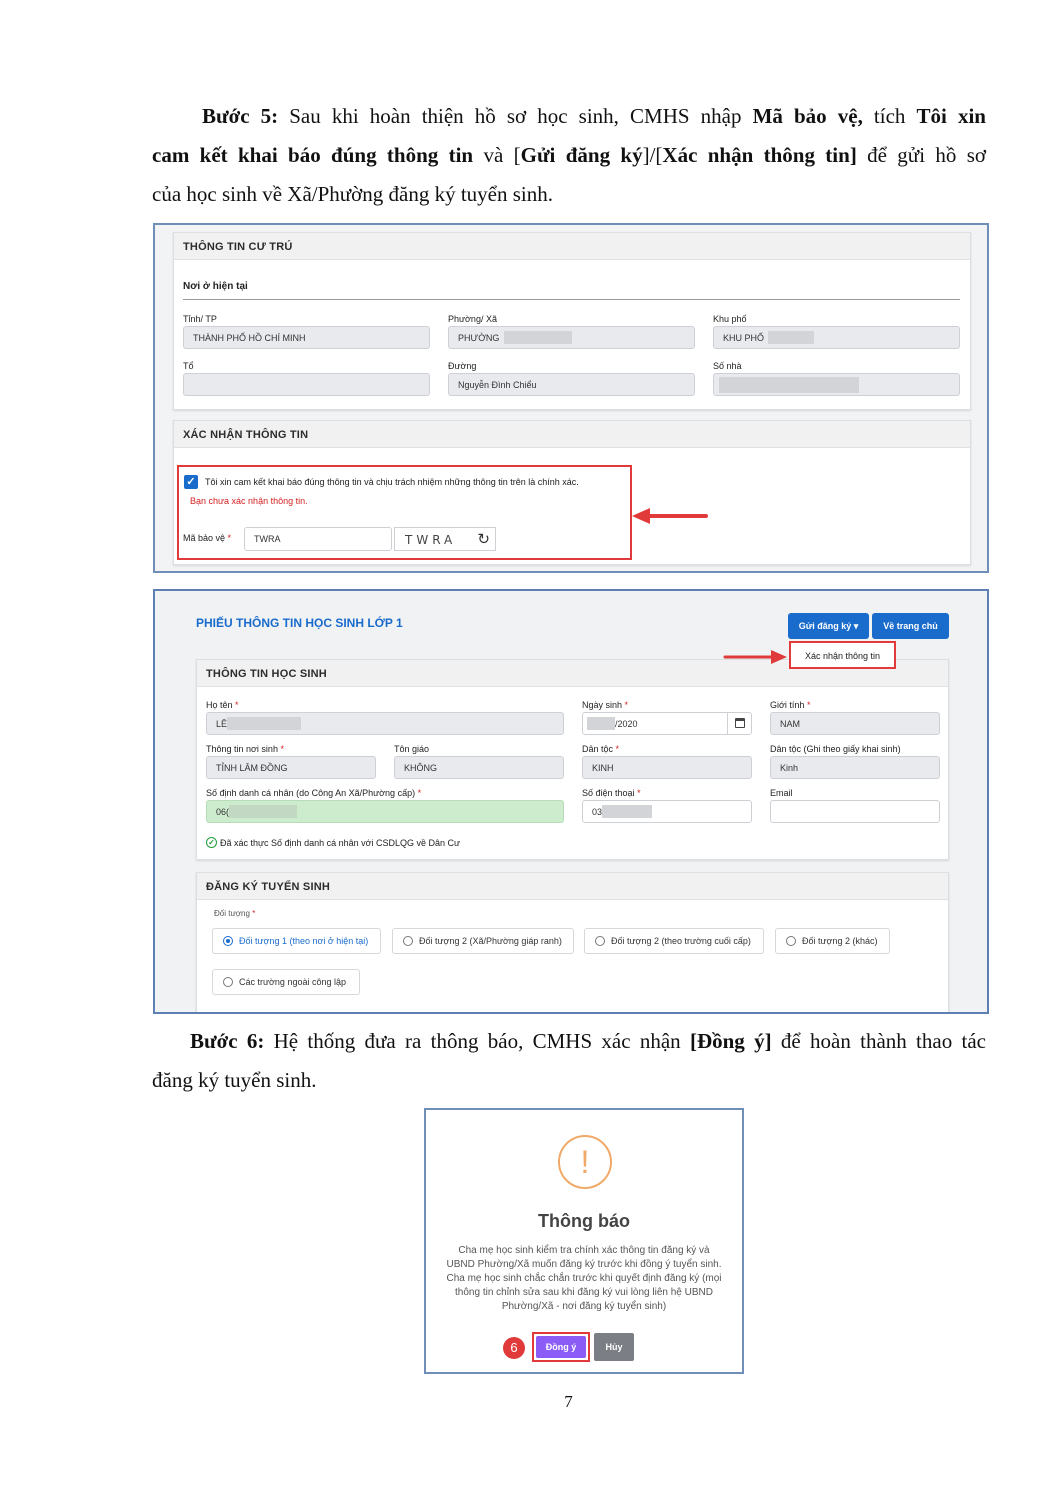 The width and height of the screenshot is (1061, 1500). What do you see at coordinates (584, 1221) in the screenshot?
I see `modal-title: Thông báo` at bounding box center [584, 1221].